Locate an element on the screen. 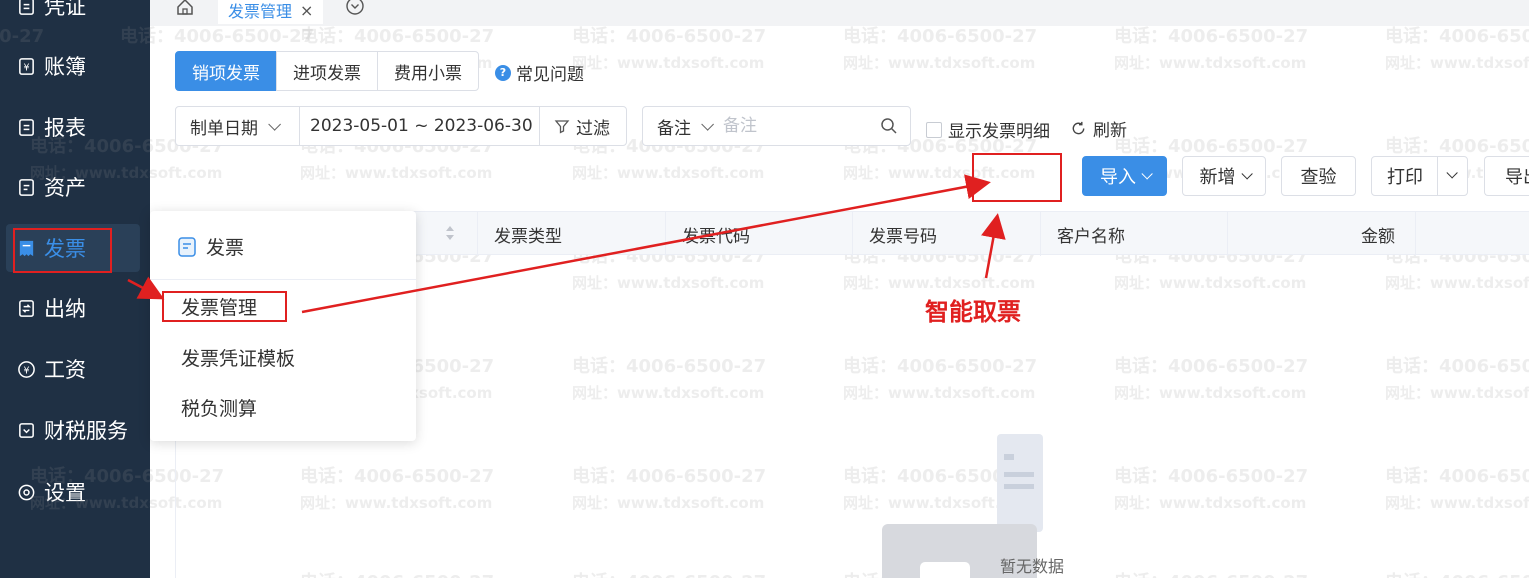  print-split-divider is located at coordinates (1437, 176).